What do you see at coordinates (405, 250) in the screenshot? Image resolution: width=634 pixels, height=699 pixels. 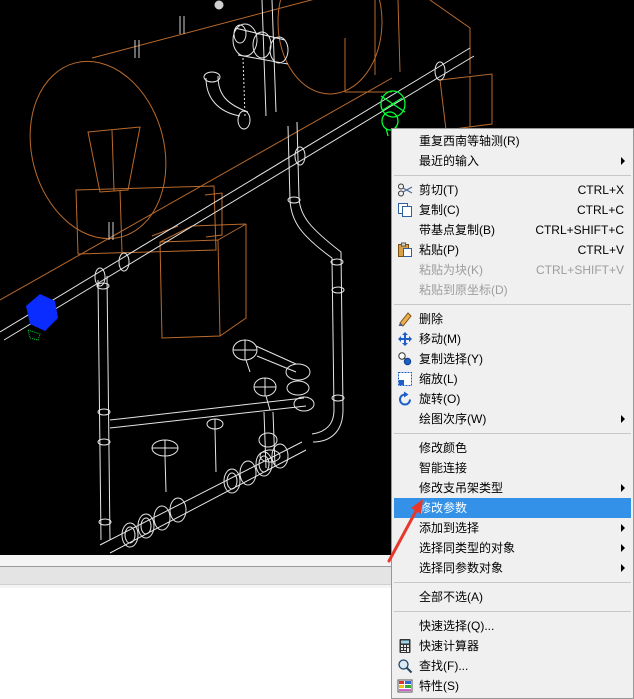 I see `paste-icon` at bounding box center [405, 250].